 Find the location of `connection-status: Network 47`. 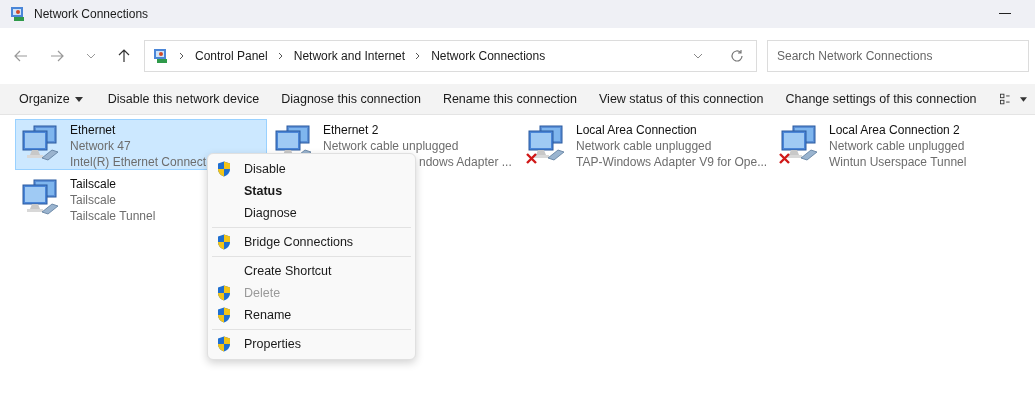

connection-status: Network 47 is located at coordinates (101, 146).